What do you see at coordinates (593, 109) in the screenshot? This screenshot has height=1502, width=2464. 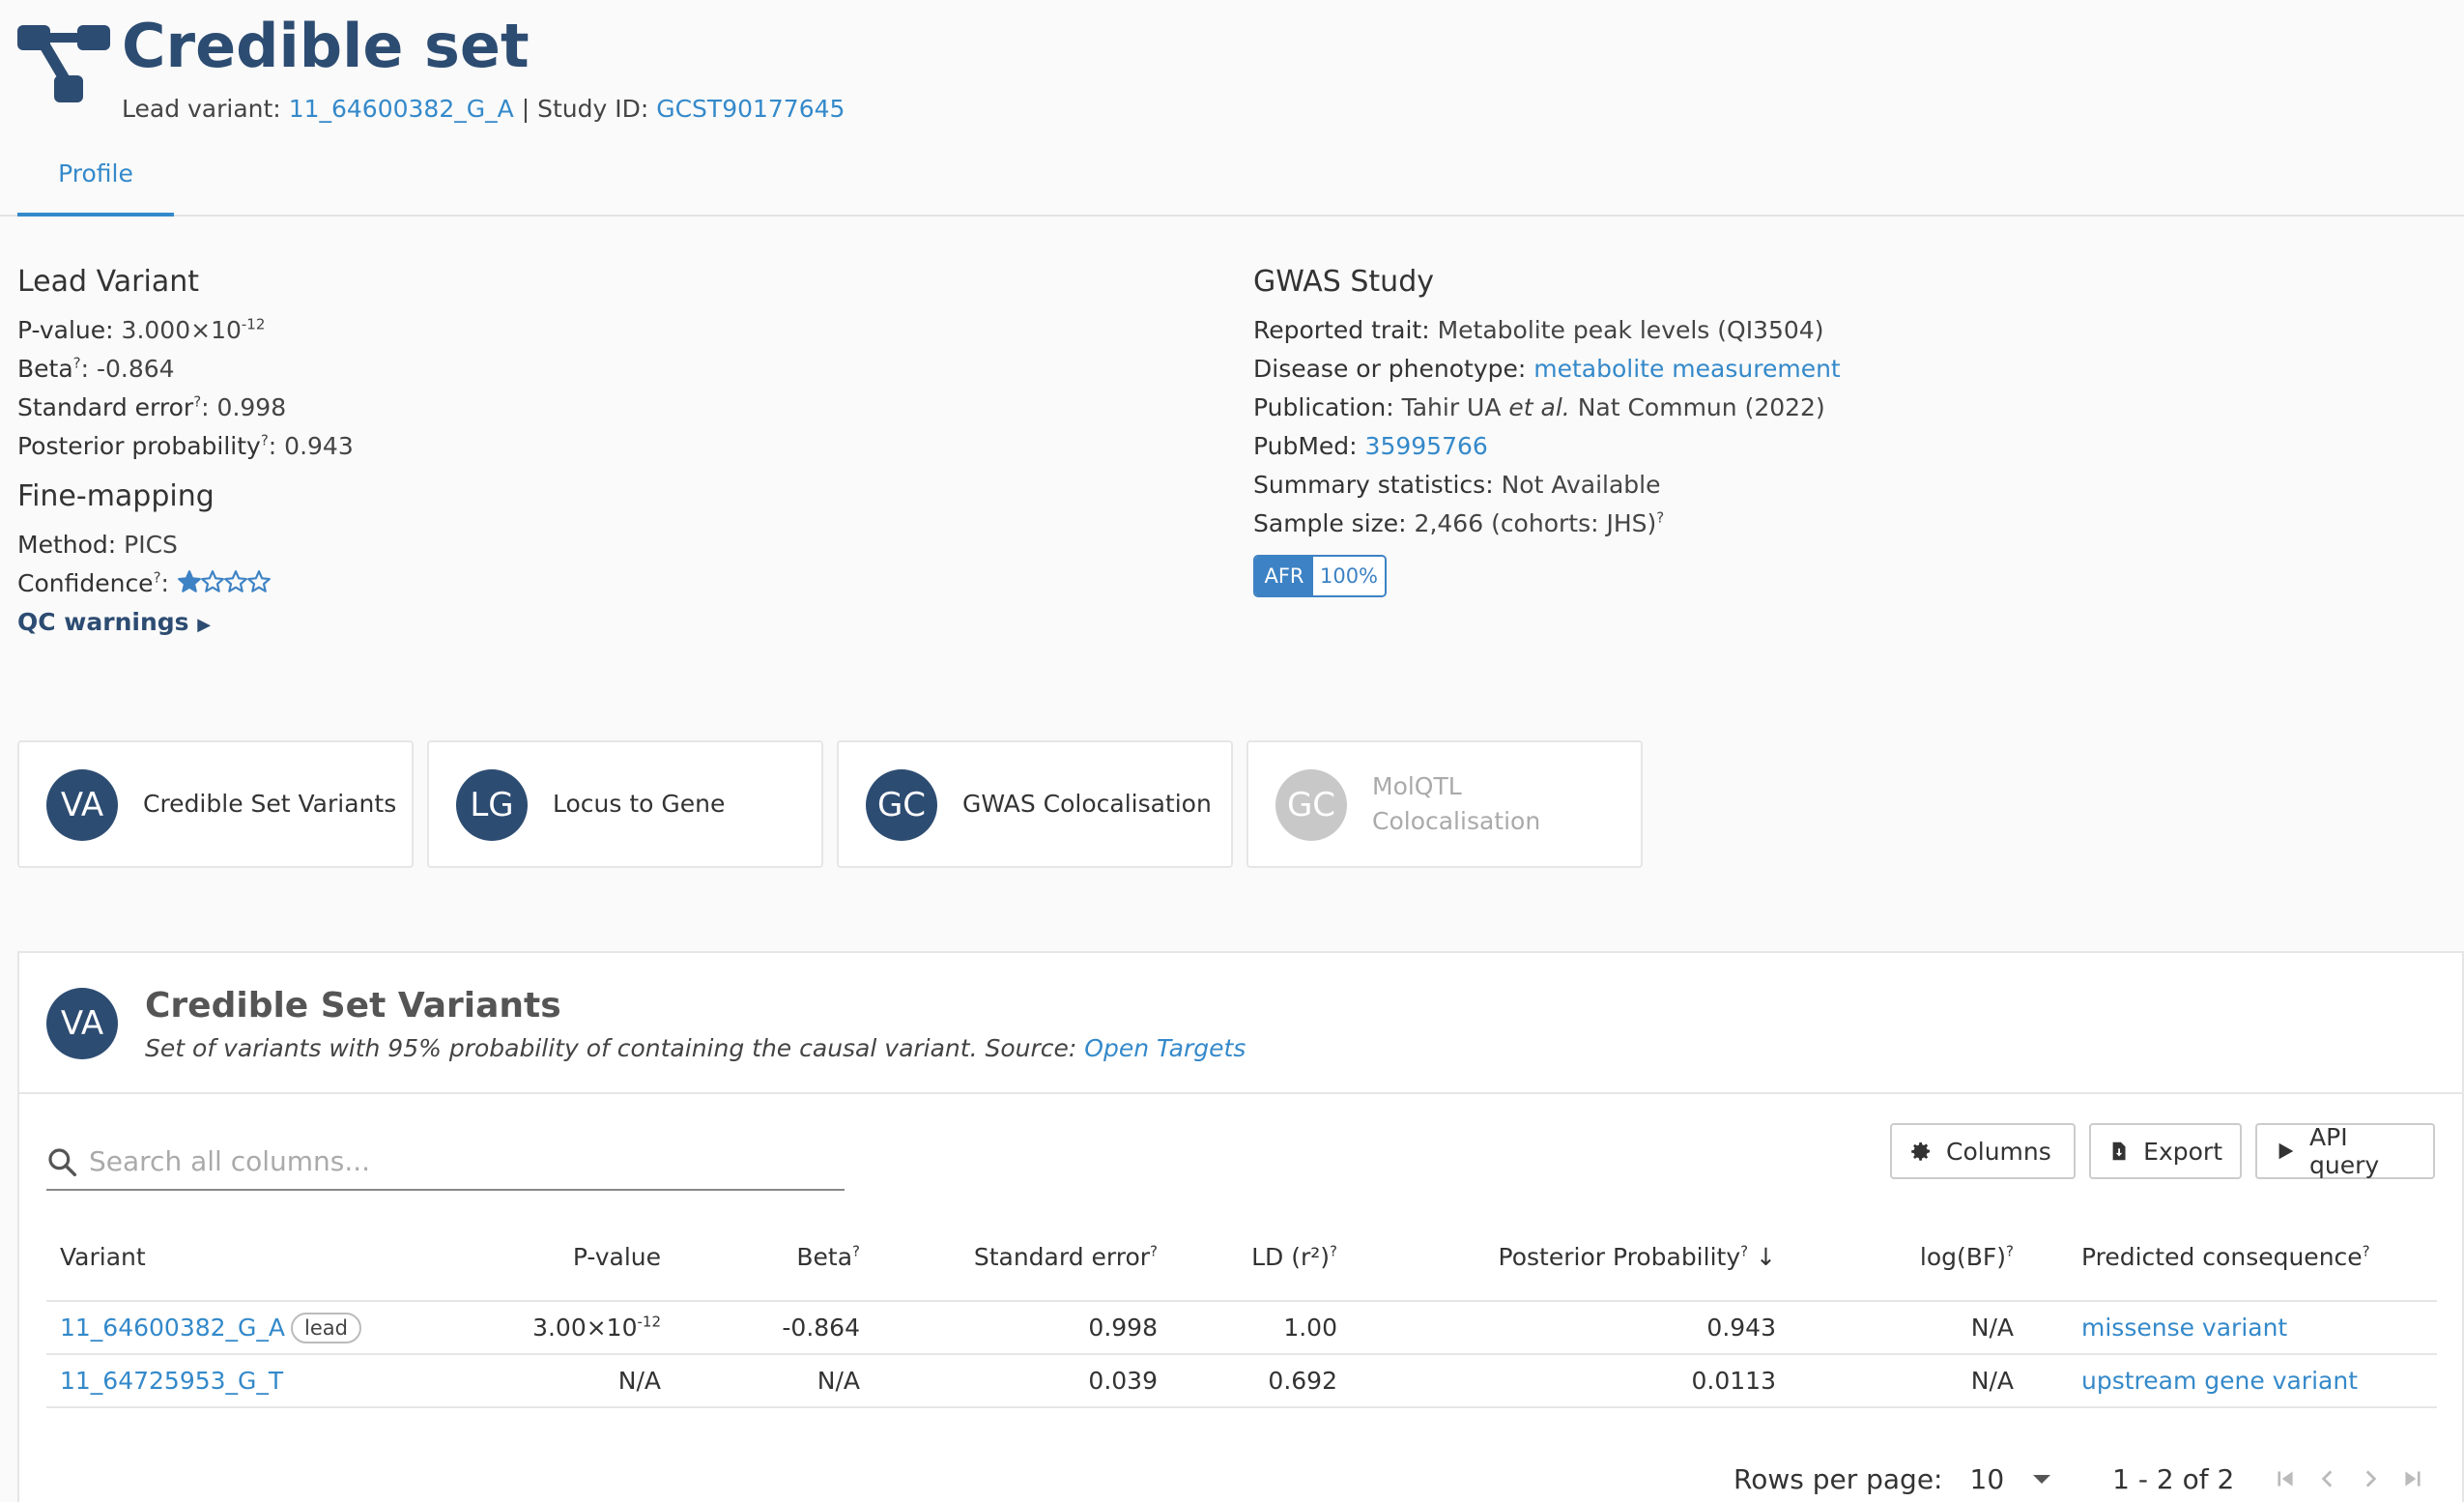 I see `study-id-label: Study ID:` at bounding box center [593, 109].